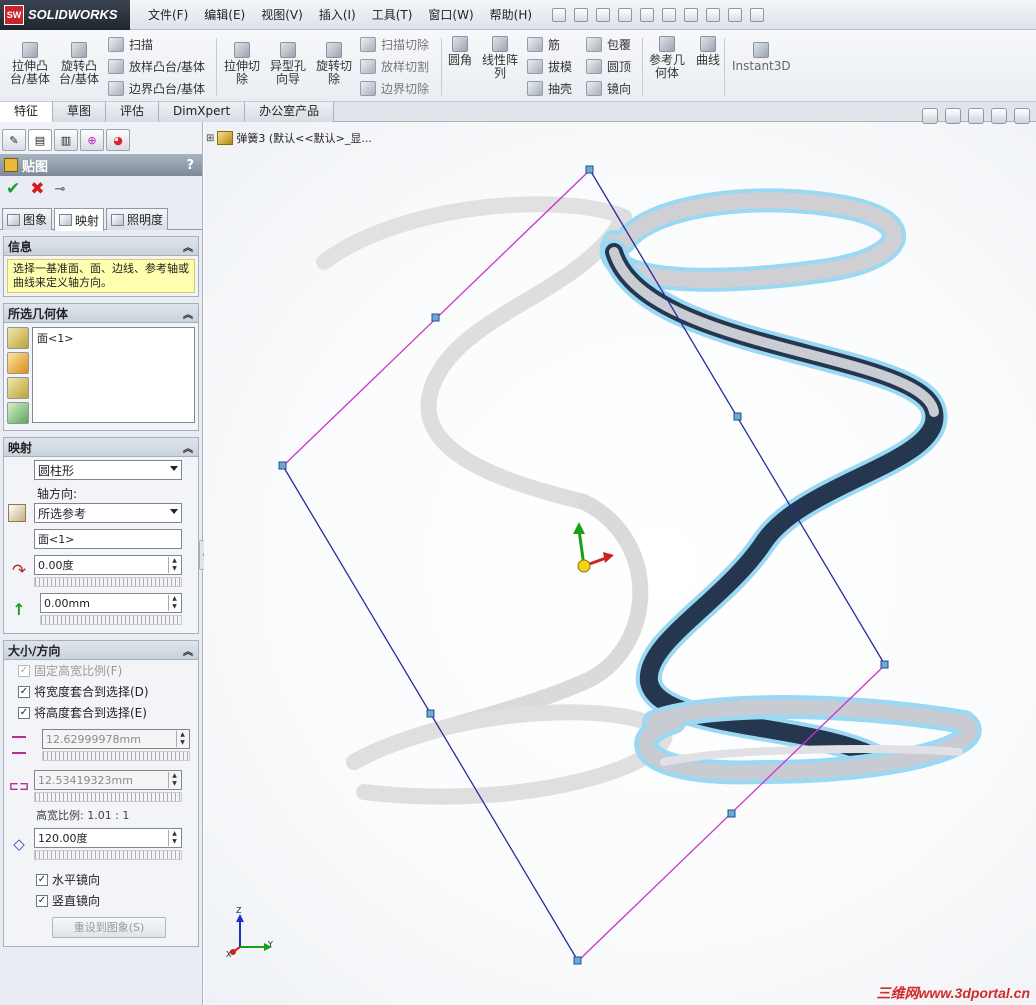 The image size is (1036, 1005). What do you see at coordinates (667, 58) in the screenshot?
I see `reference-geometry-button: 参考几 何体` at bounding box center [667, 58].